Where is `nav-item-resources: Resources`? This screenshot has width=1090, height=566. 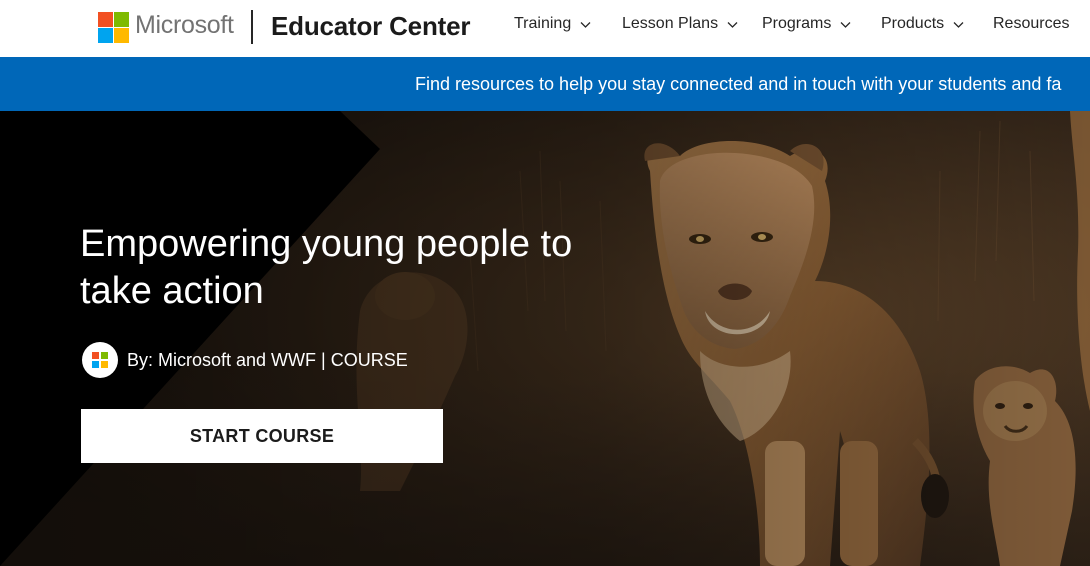
nav-item-resources: Resources is located at coordinates (1031, 24).